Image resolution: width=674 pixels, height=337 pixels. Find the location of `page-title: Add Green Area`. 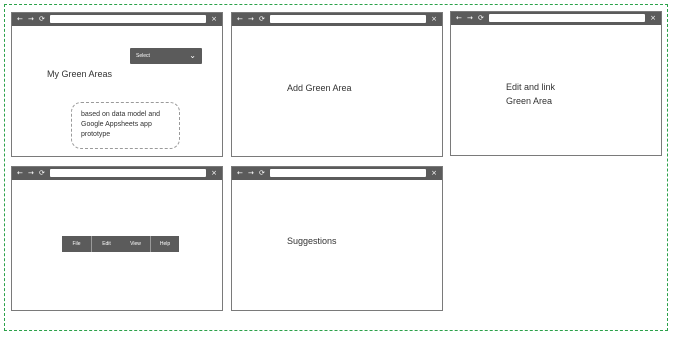

page-title: Add Green Area is located at coordinates (319, 88).